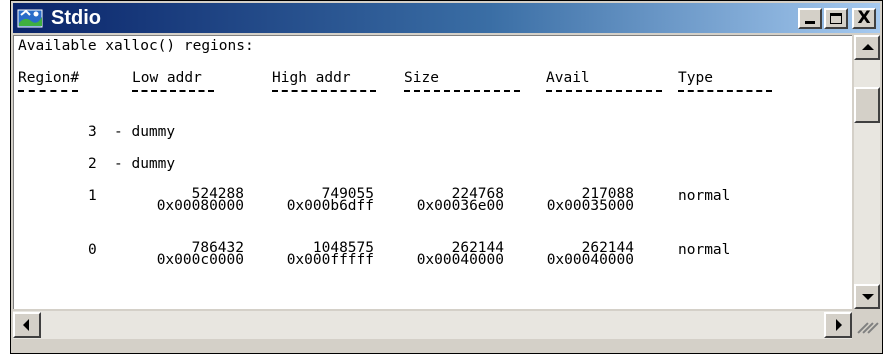  I want to click on console-heading: Available xalloc() regions:, so click(136, 46).